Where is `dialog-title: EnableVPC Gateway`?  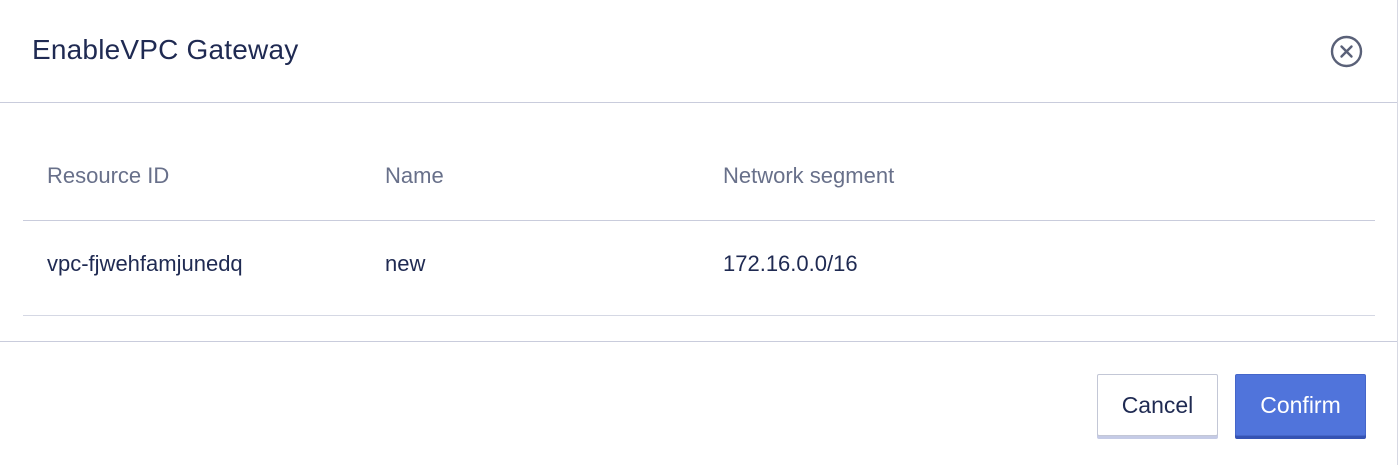
dialog-title: EnableVPC Gateway is located at coordinates (165, 49).